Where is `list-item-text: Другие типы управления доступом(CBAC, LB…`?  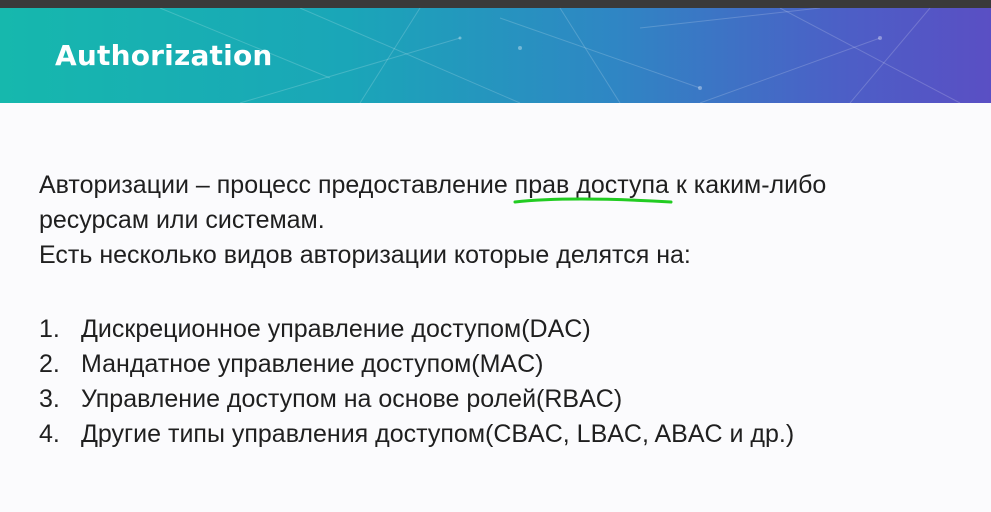 list-item-text: Другие типы управления доступом(CBAC, LB… is located at coordinates (438, 434).